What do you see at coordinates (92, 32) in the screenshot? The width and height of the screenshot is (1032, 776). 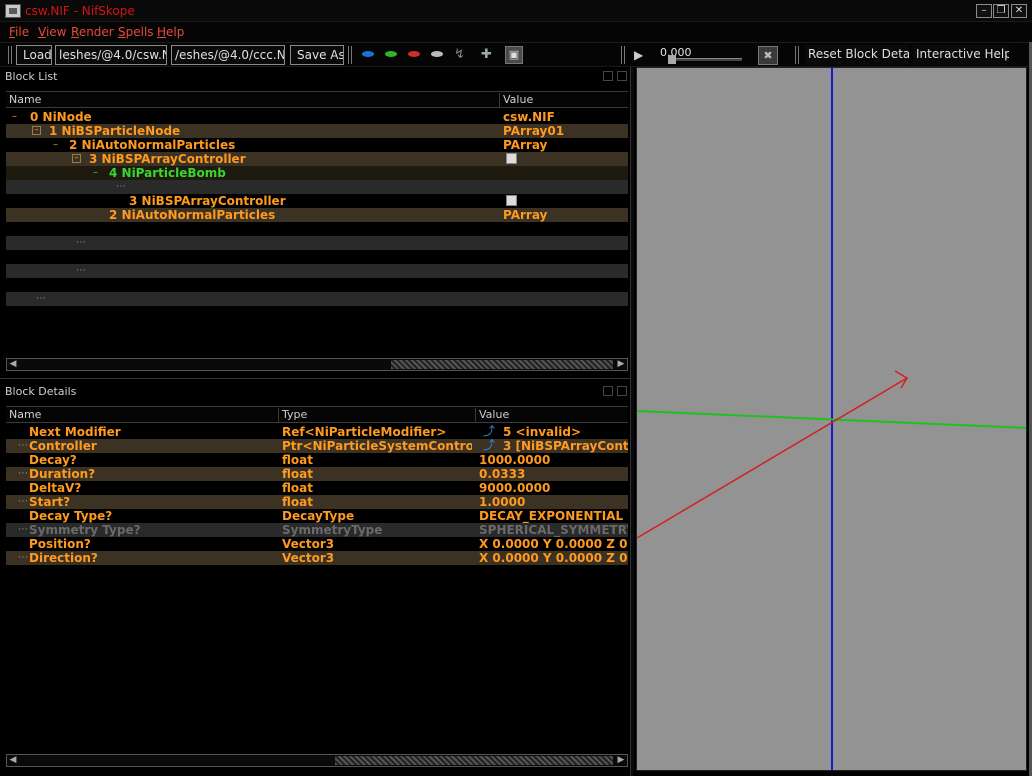 I see `menu-render: Render` at bounding box center [92, 32].